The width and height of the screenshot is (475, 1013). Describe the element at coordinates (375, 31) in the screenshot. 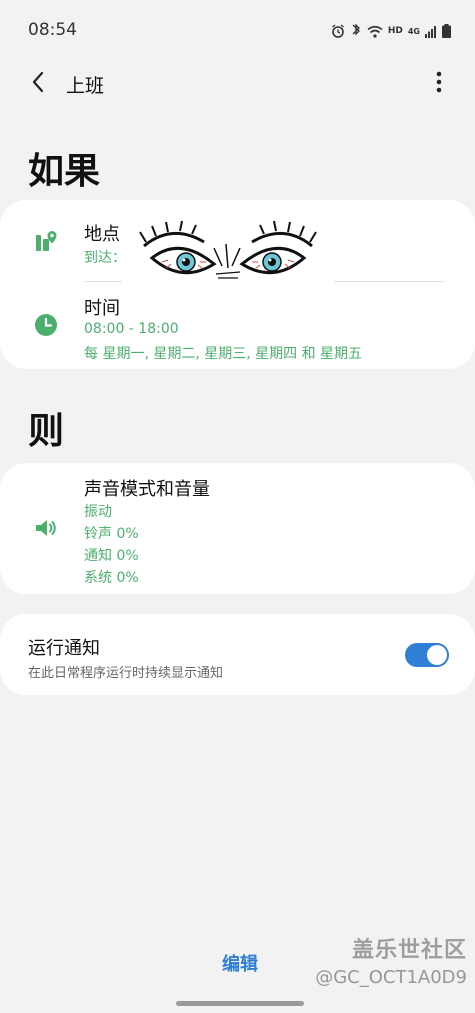

I see `wifi-icon` at that location.